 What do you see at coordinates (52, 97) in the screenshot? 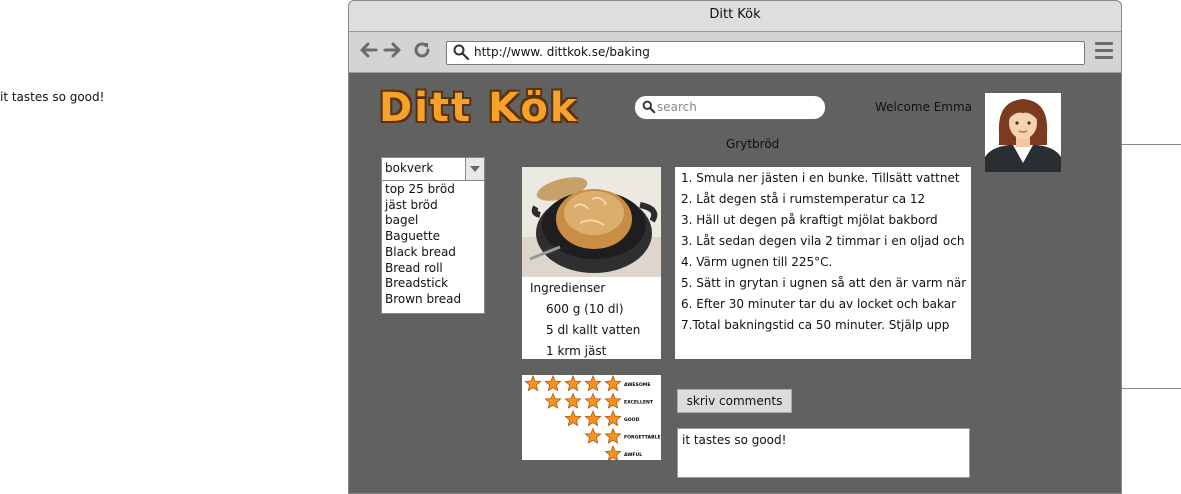
I see `side-note: it tastes so good!` at bounding box center [52, 97].